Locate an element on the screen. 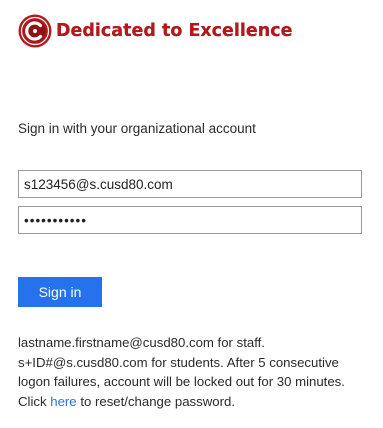  sign-in-button: Sign in is located at coordinates (60, 292).